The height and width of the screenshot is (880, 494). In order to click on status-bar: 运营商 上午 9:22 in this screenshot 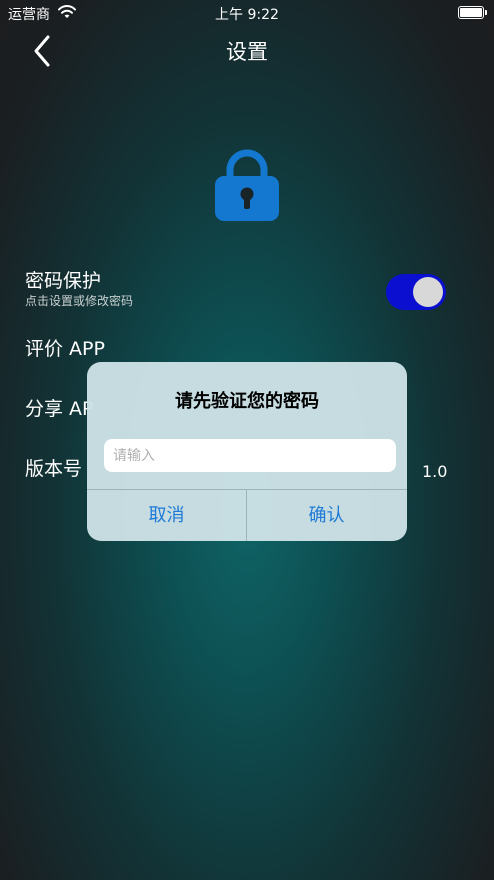, I will do `click(247, 13)`.